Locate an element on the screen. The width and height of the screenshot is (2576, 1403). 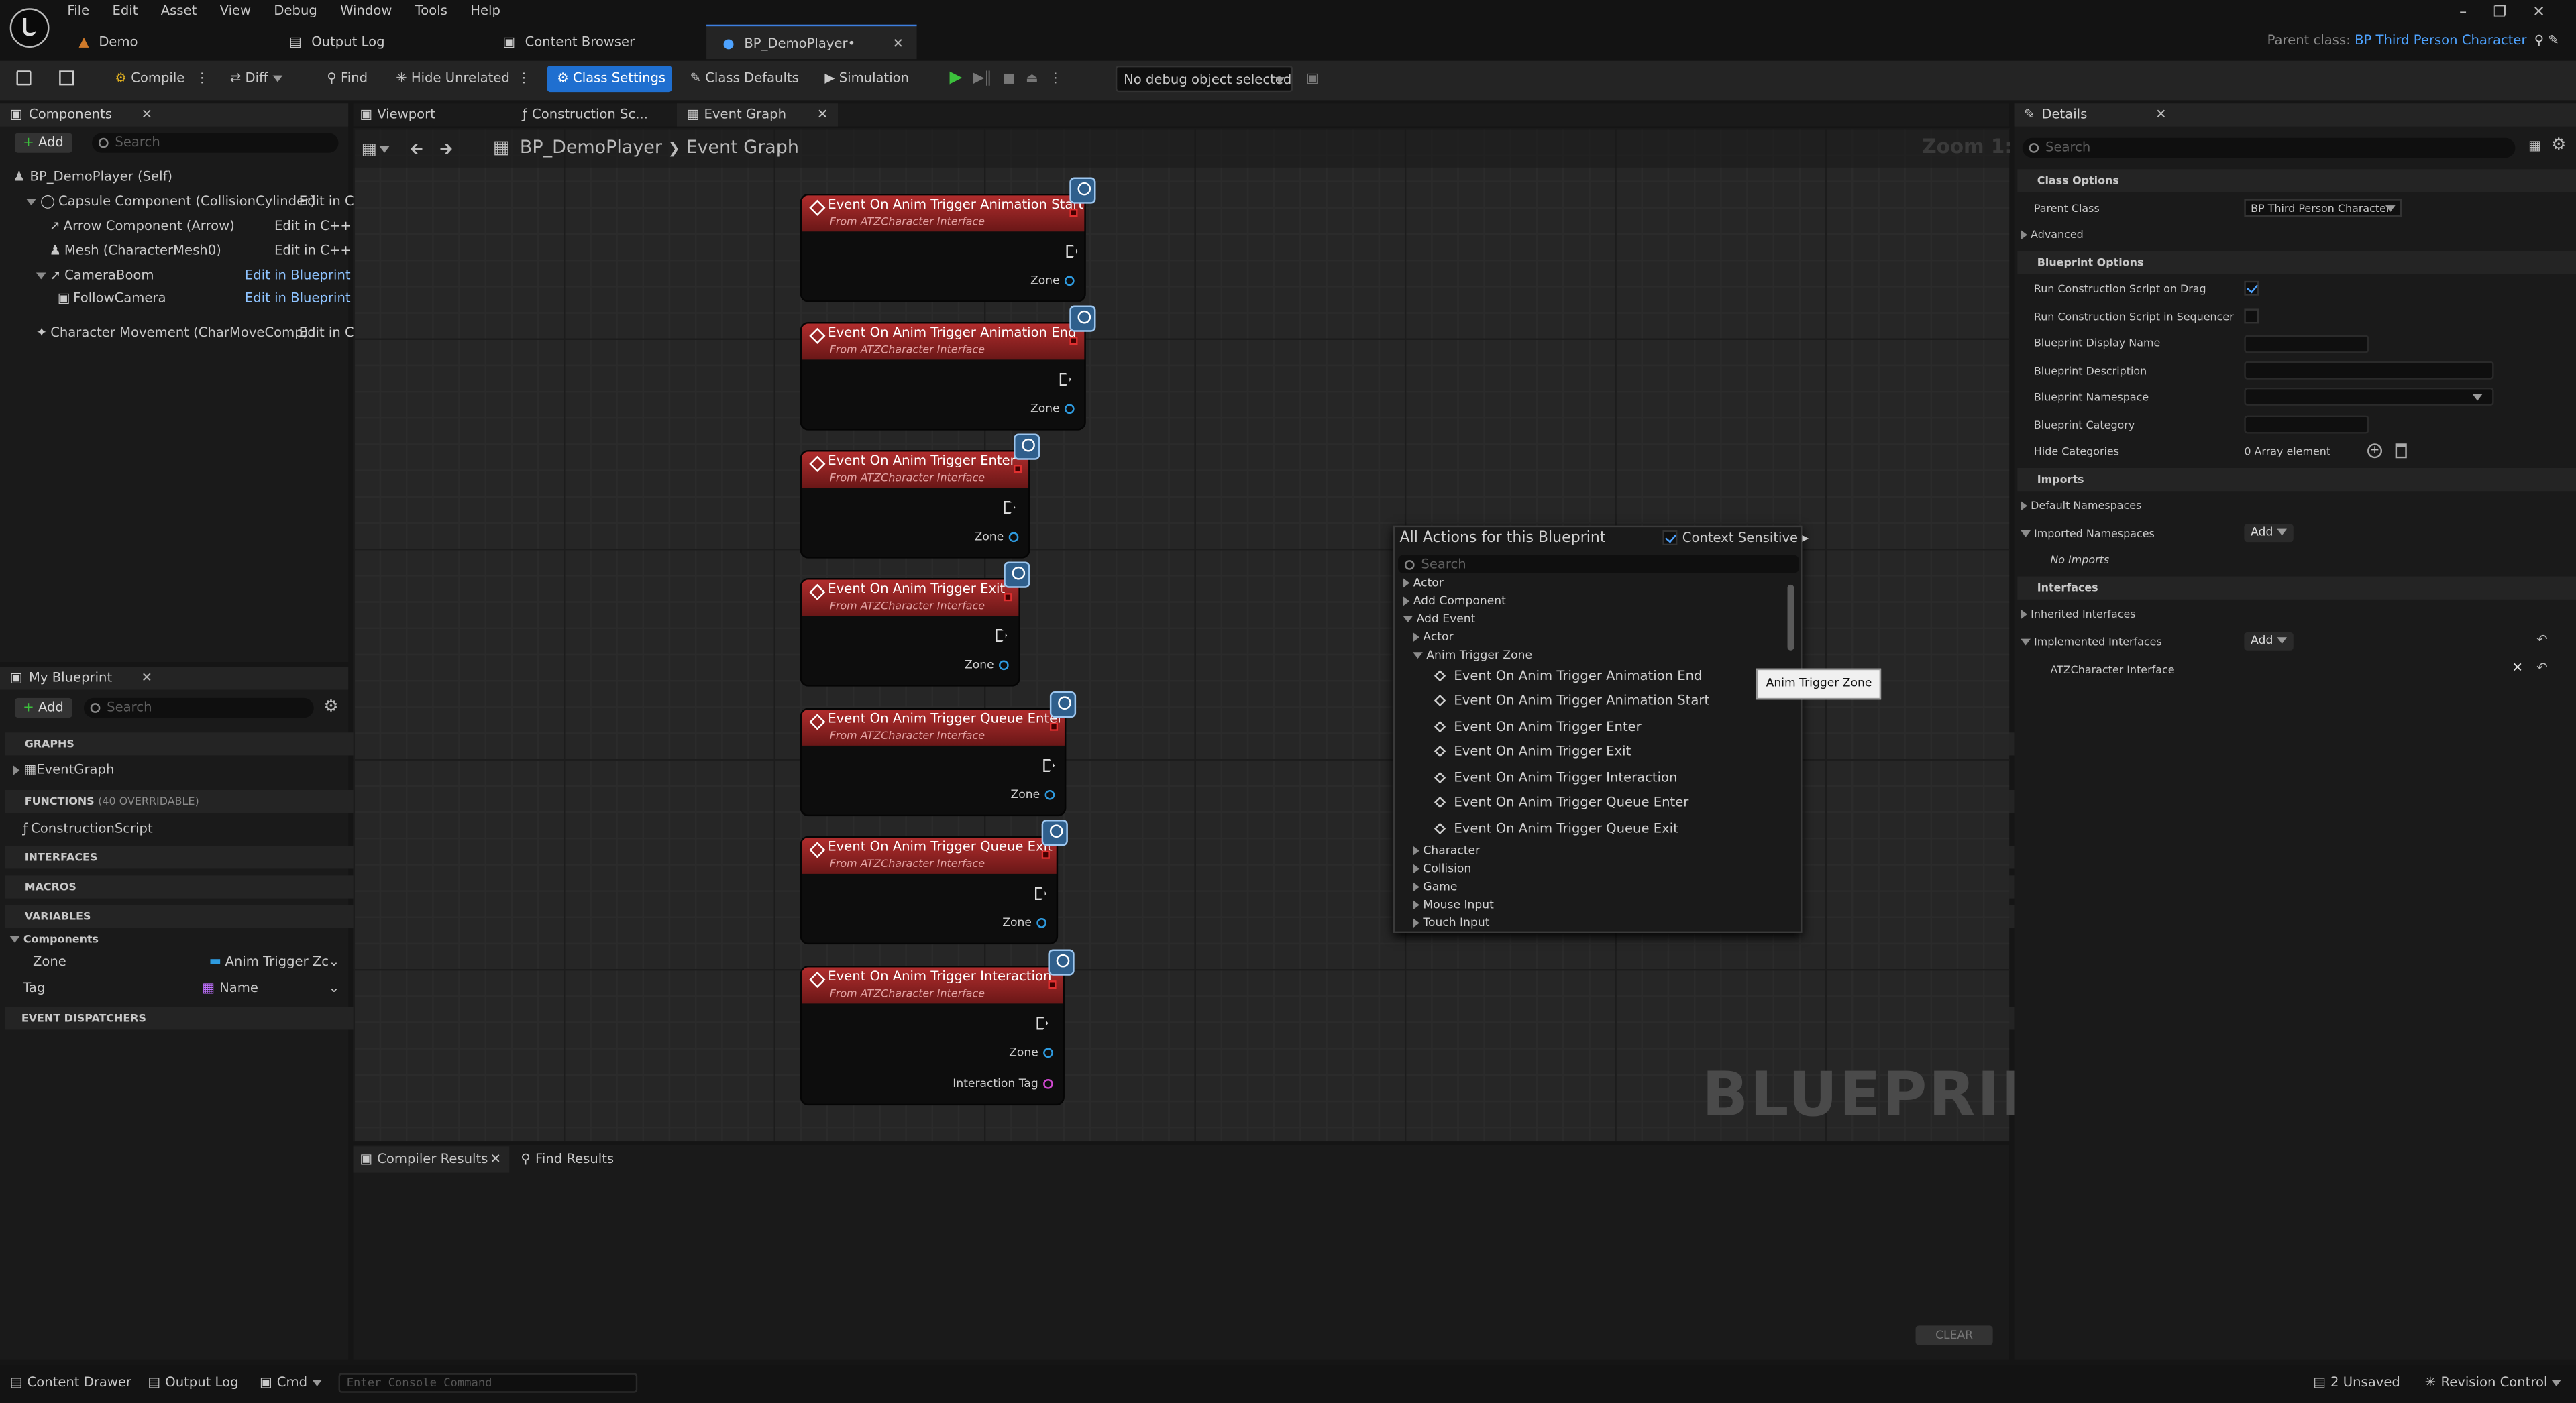
category-input is located at coordinates (2306, 425).